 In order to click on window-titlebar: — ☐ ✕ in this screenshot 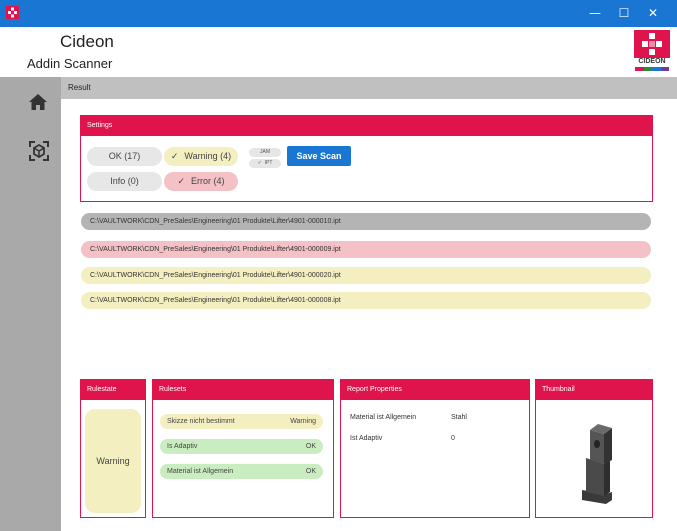, I will do `click(338, 13)`.